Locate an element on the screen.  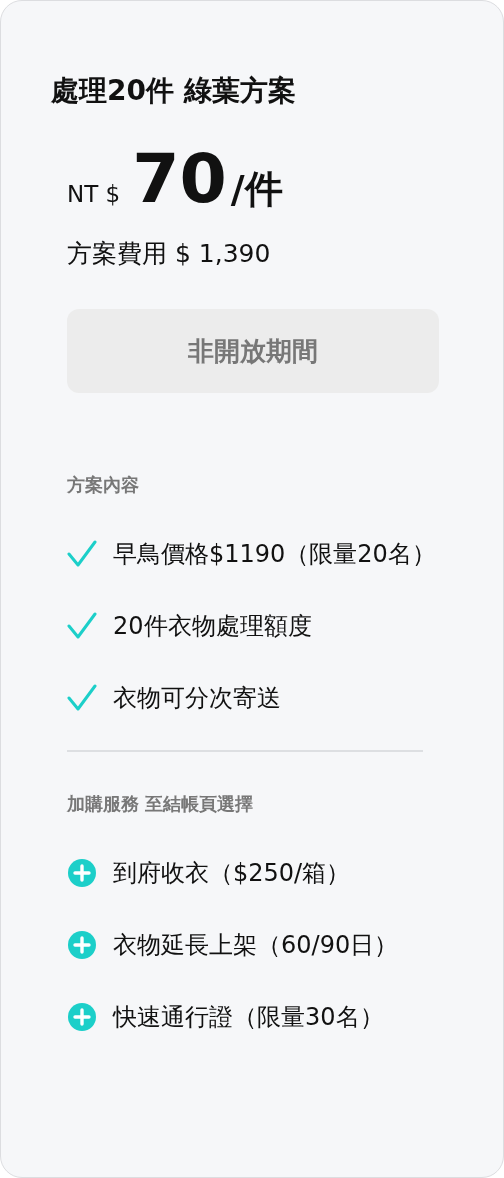
feature-text: 早鳥價格$1190（限量20名） is located at coordinates (274, 554).